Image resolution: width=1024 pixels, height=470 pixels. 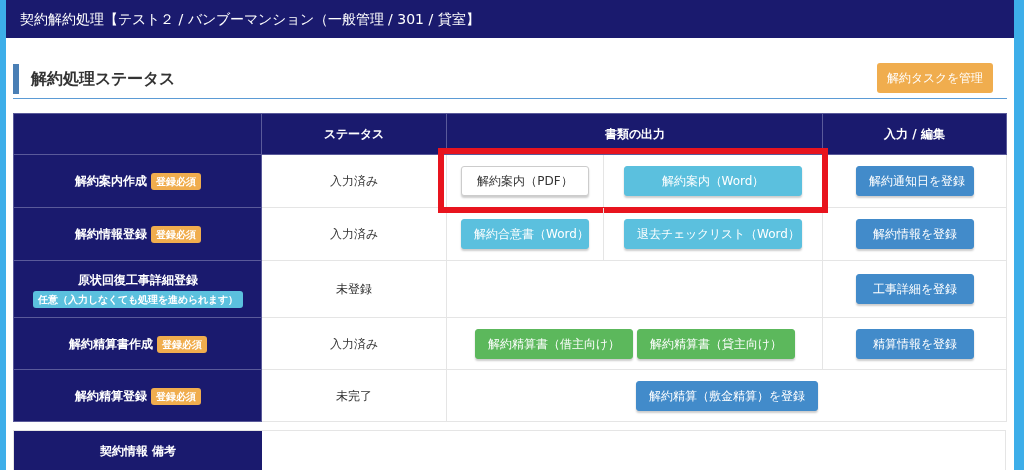 I want to click on document-button: 解約通知日を登録, so click(x=914, y=181).